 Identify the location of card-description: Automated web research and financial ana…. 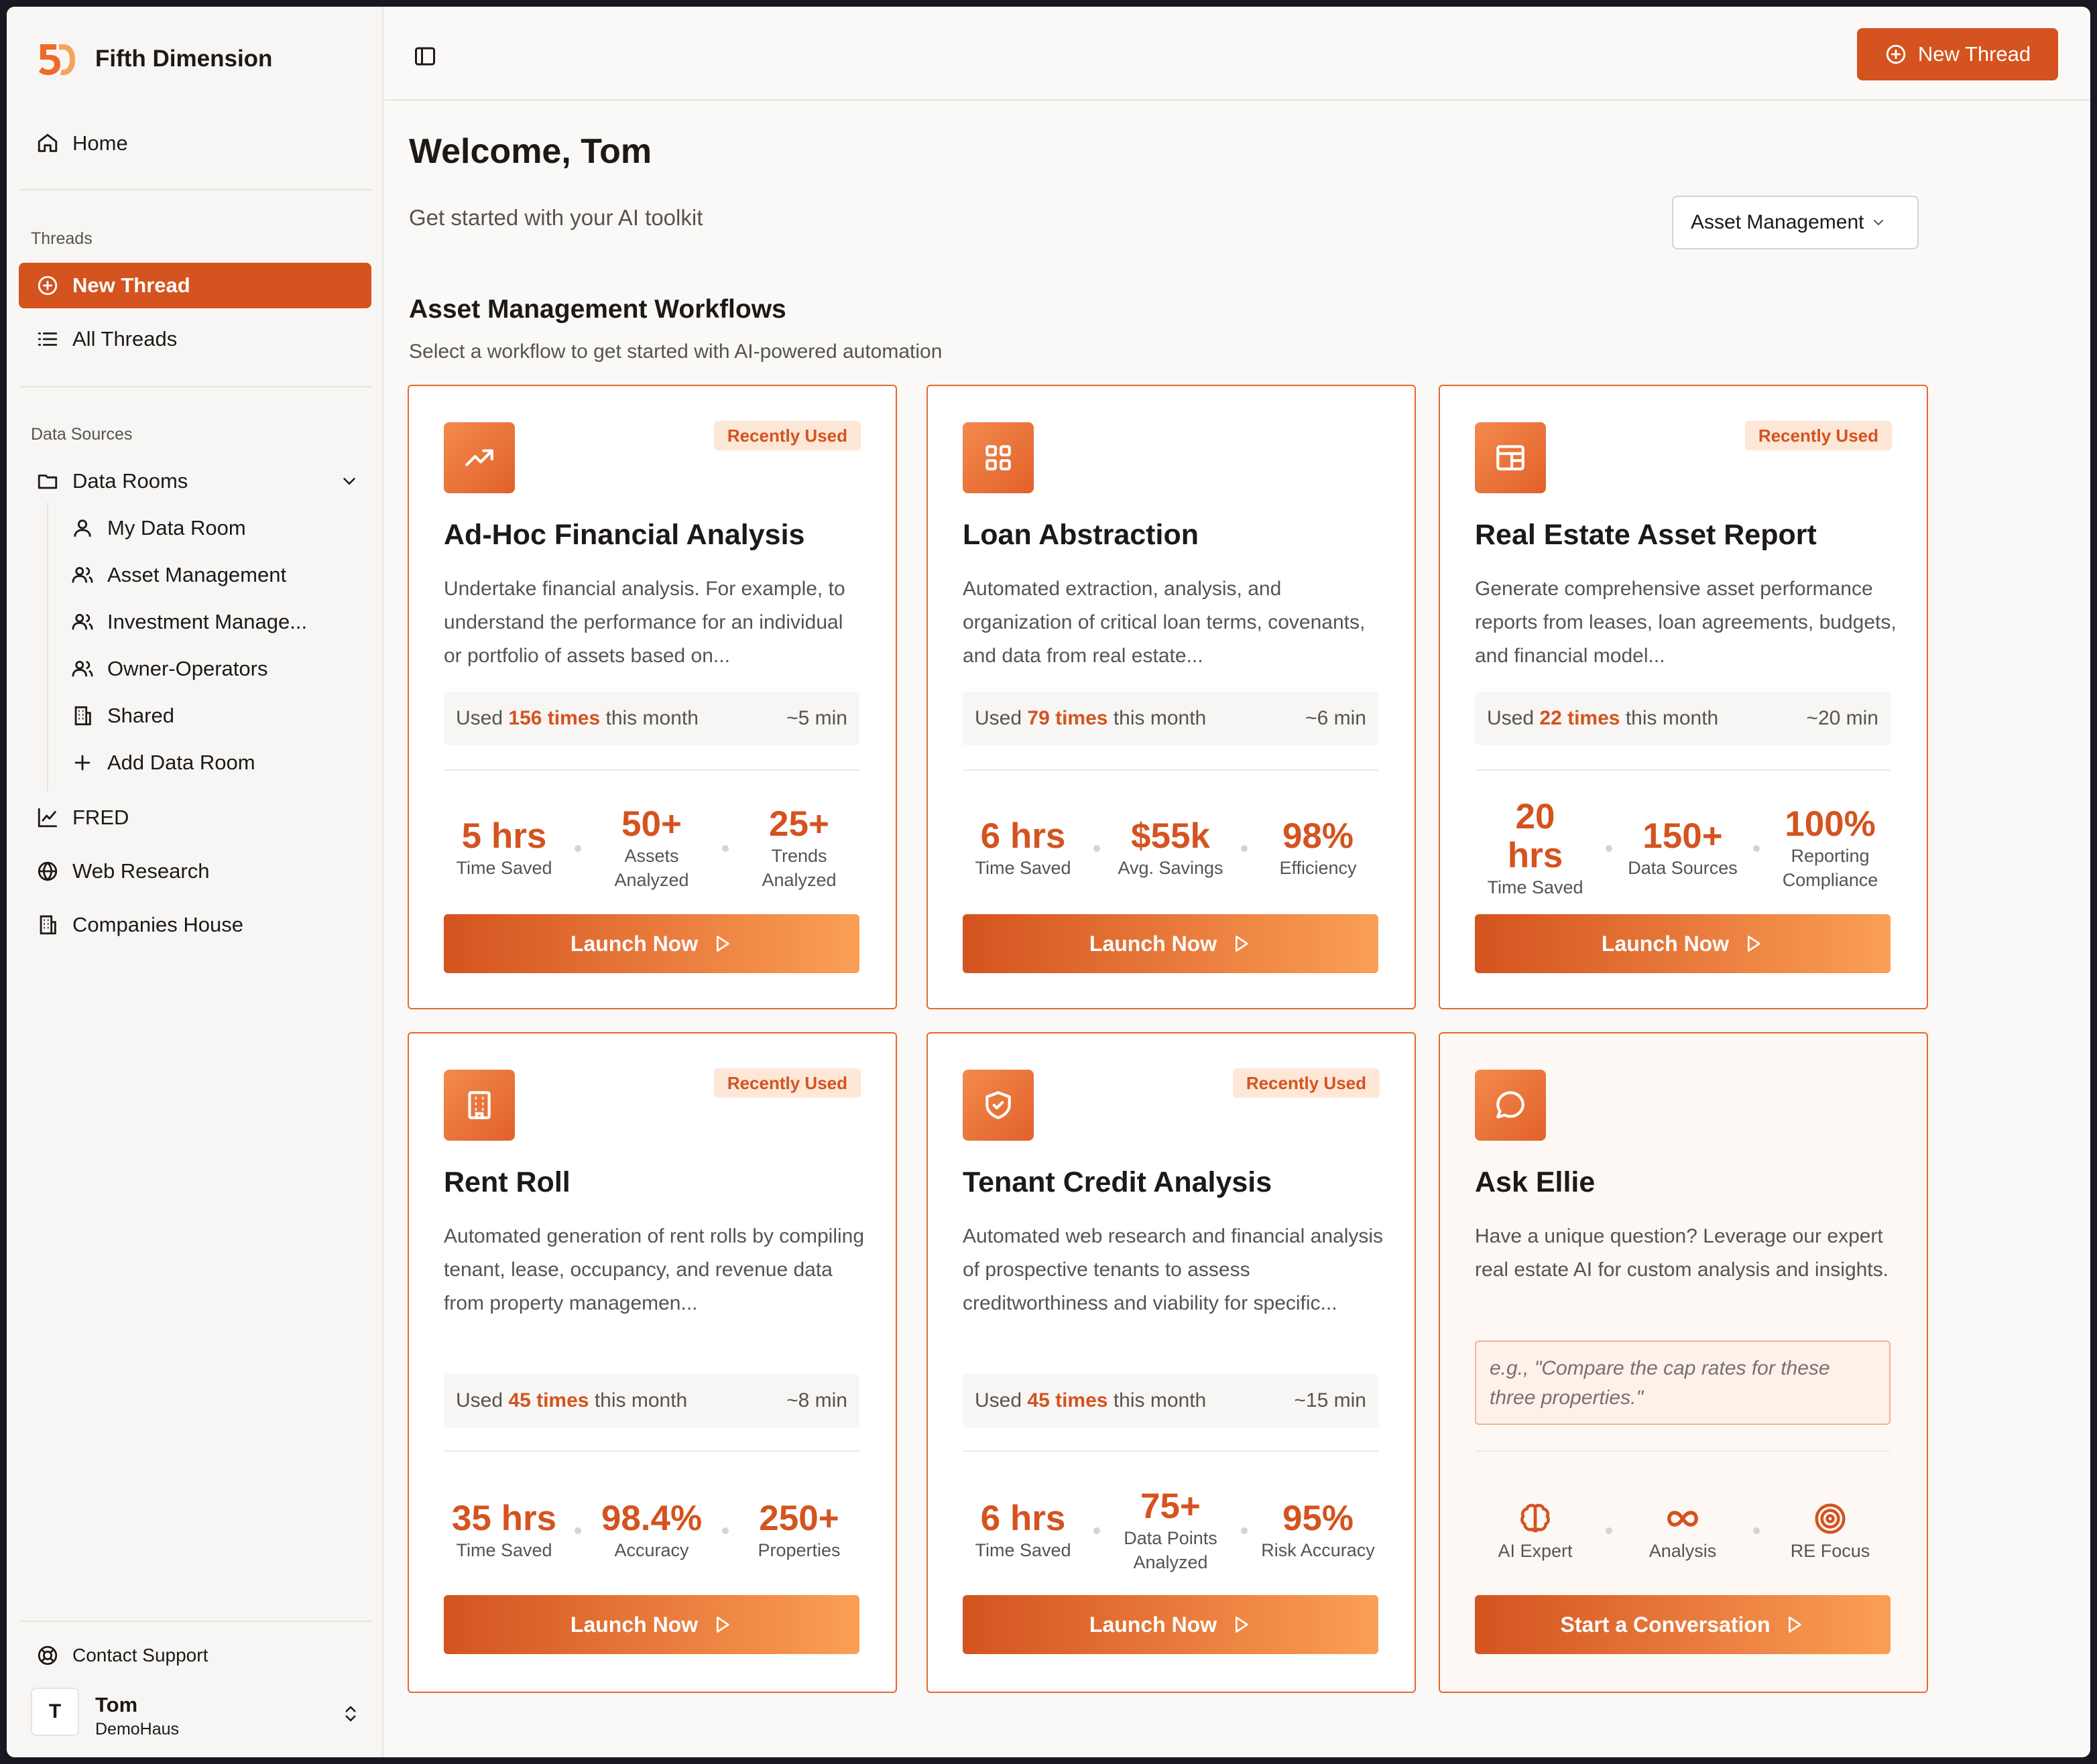
(1173, 1269).